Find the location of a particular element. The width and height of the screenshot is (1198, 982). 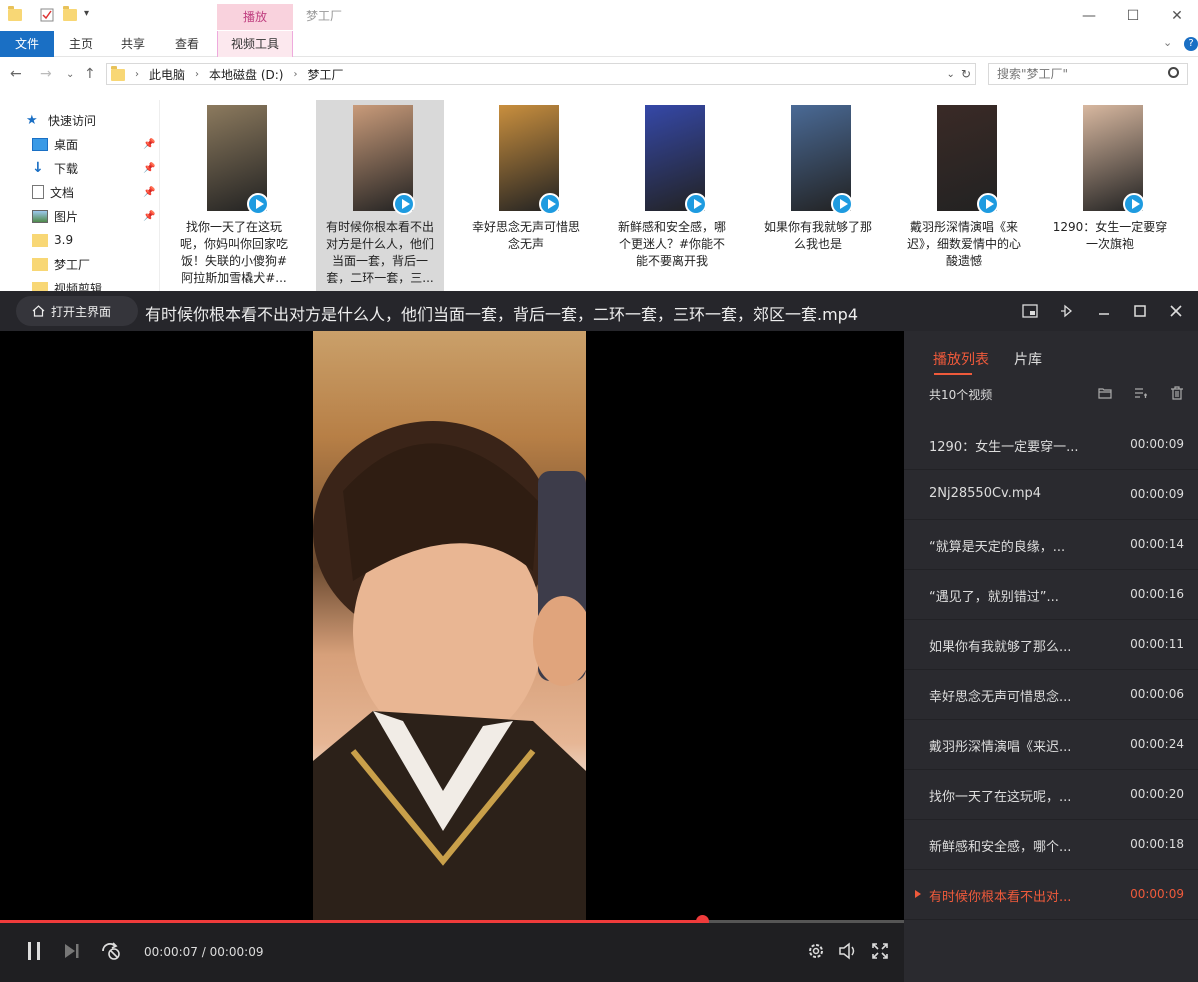

search-input: 搜索"梦工厂" is located at coordinates (1088, 74).